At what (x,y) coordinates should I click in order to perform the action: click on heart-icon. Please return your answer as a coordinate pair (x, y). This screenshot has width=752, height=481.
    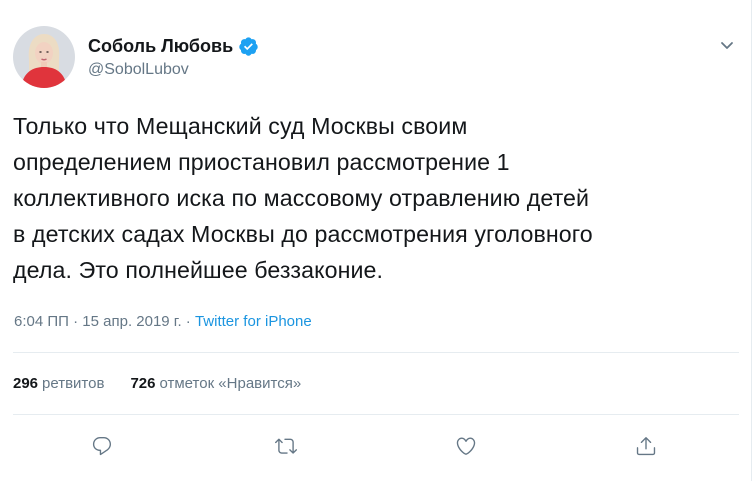
    Looking at the image, I should click on (466, 446).